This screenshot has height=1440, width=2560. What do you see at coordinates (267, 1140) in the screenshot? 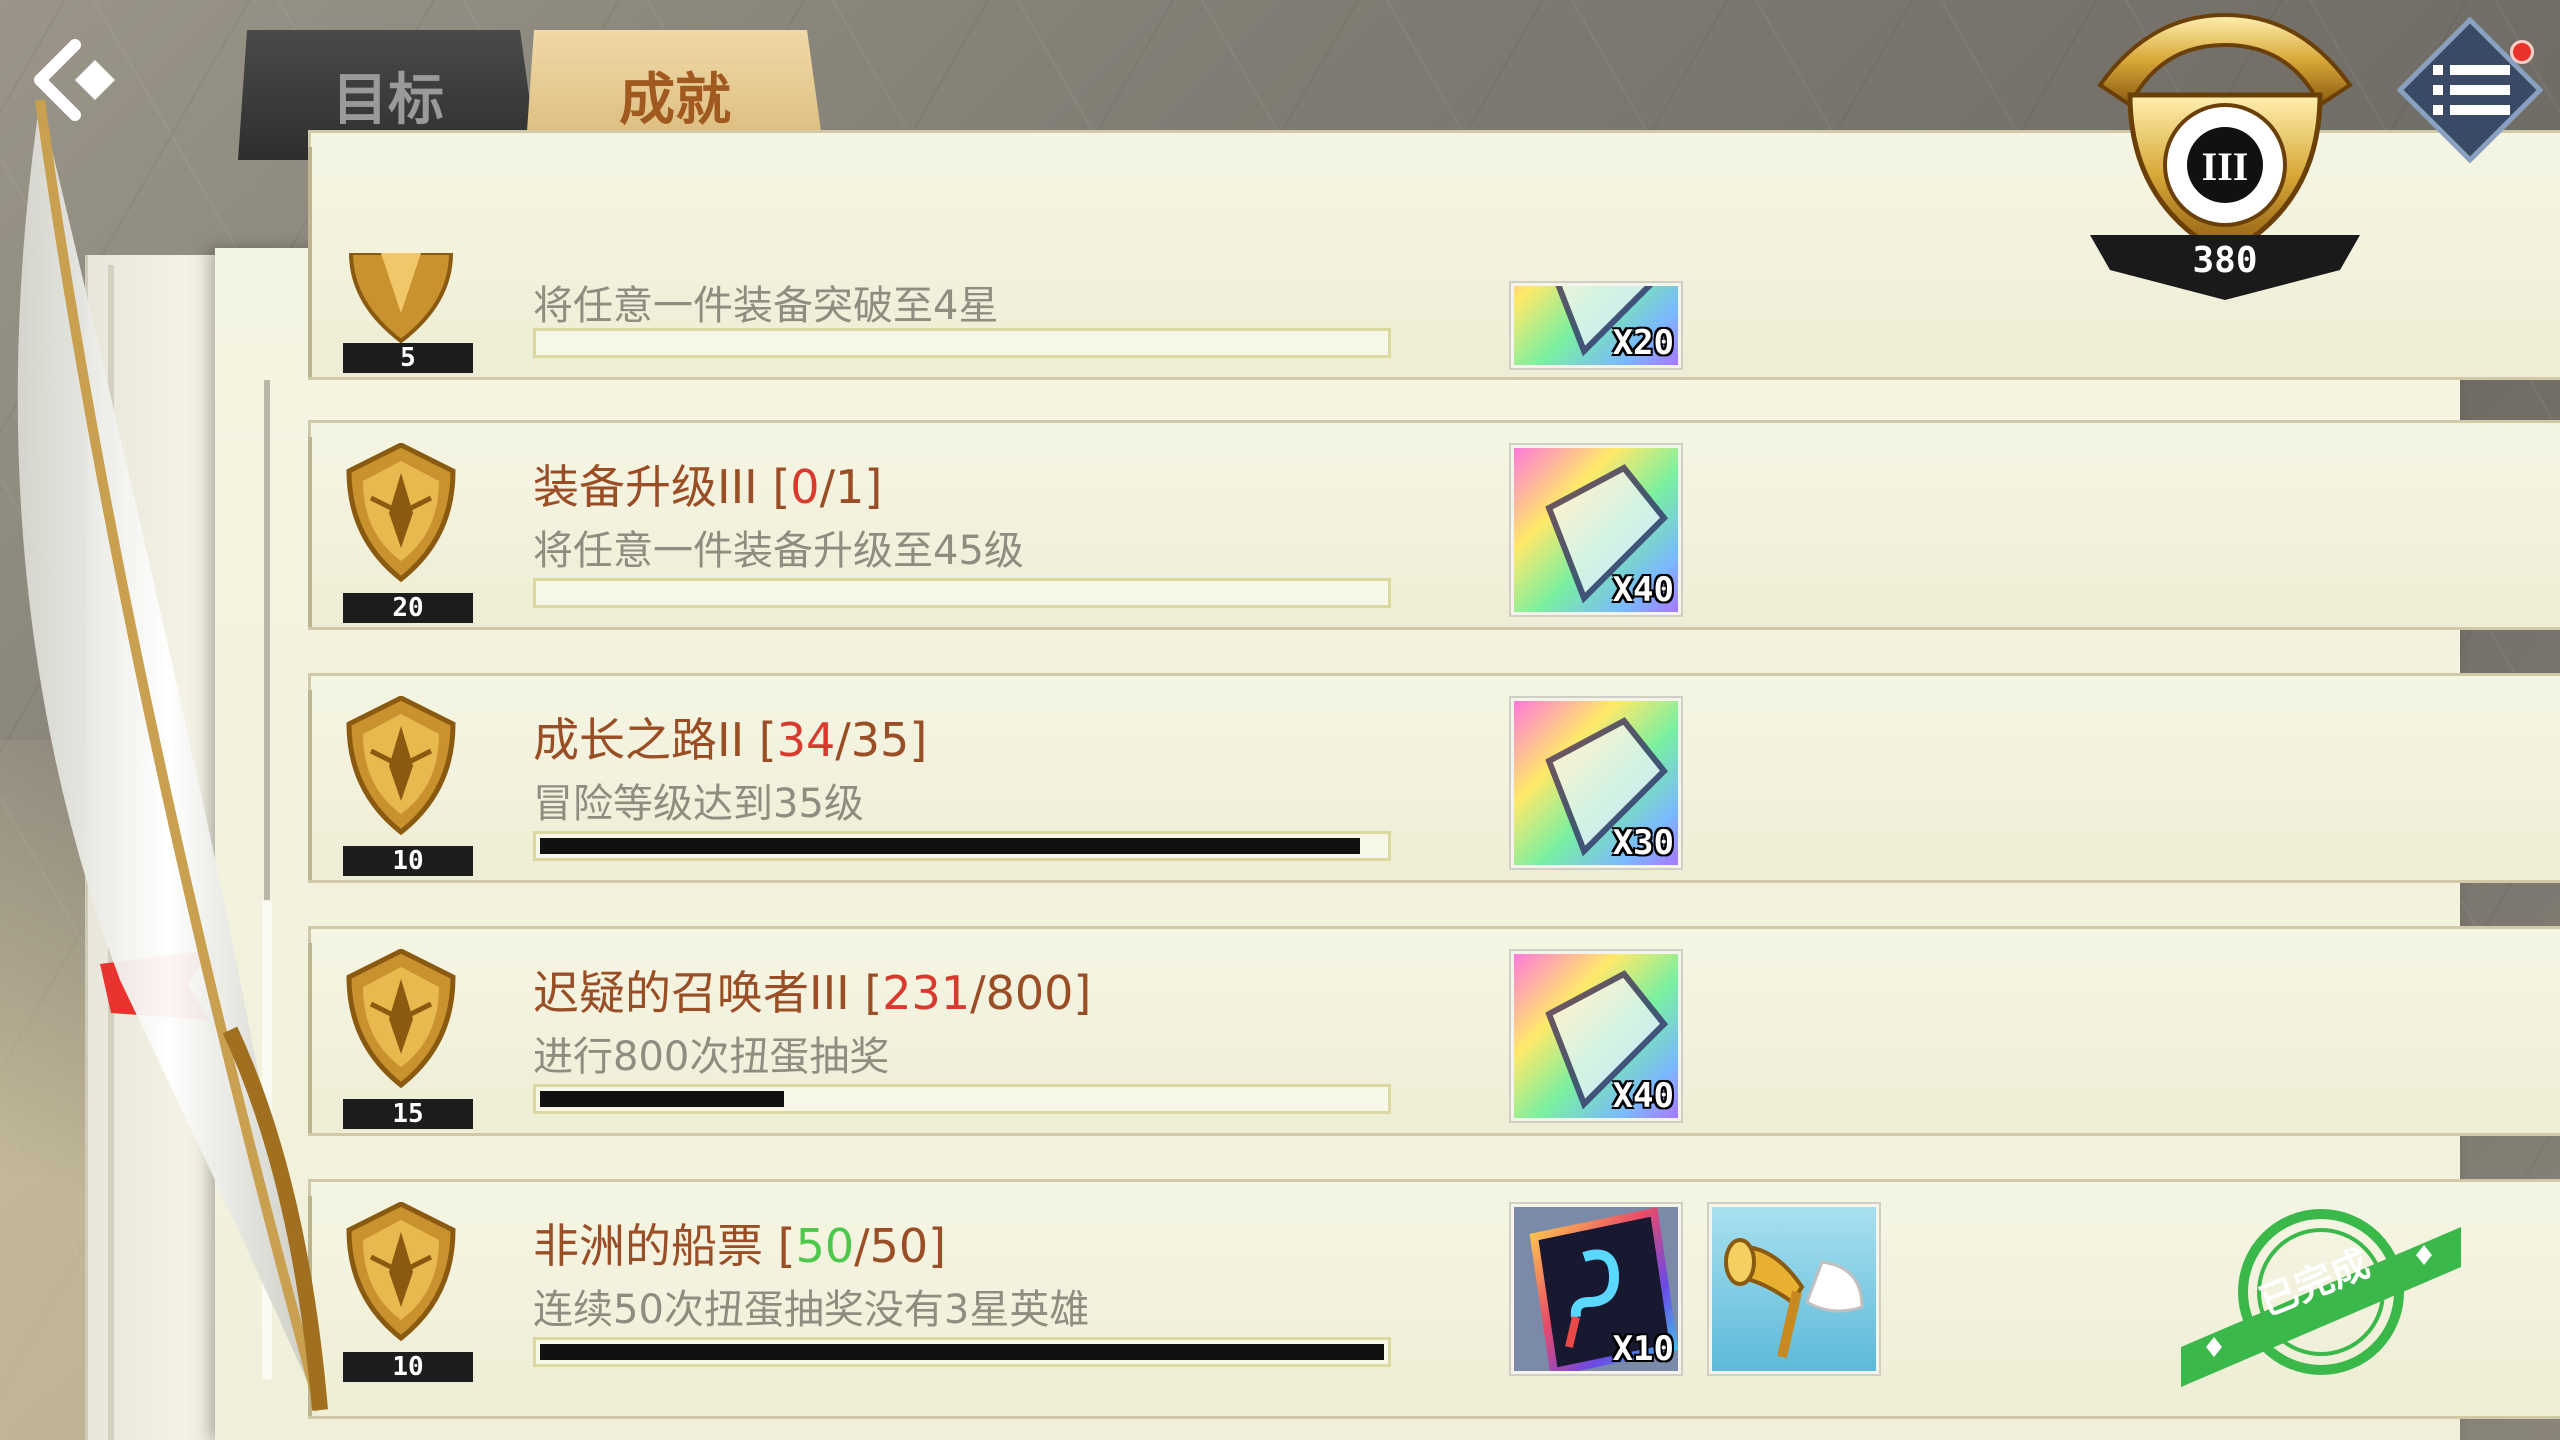
I see `scrollbar-thumb` at bounding box center [267, 1140].